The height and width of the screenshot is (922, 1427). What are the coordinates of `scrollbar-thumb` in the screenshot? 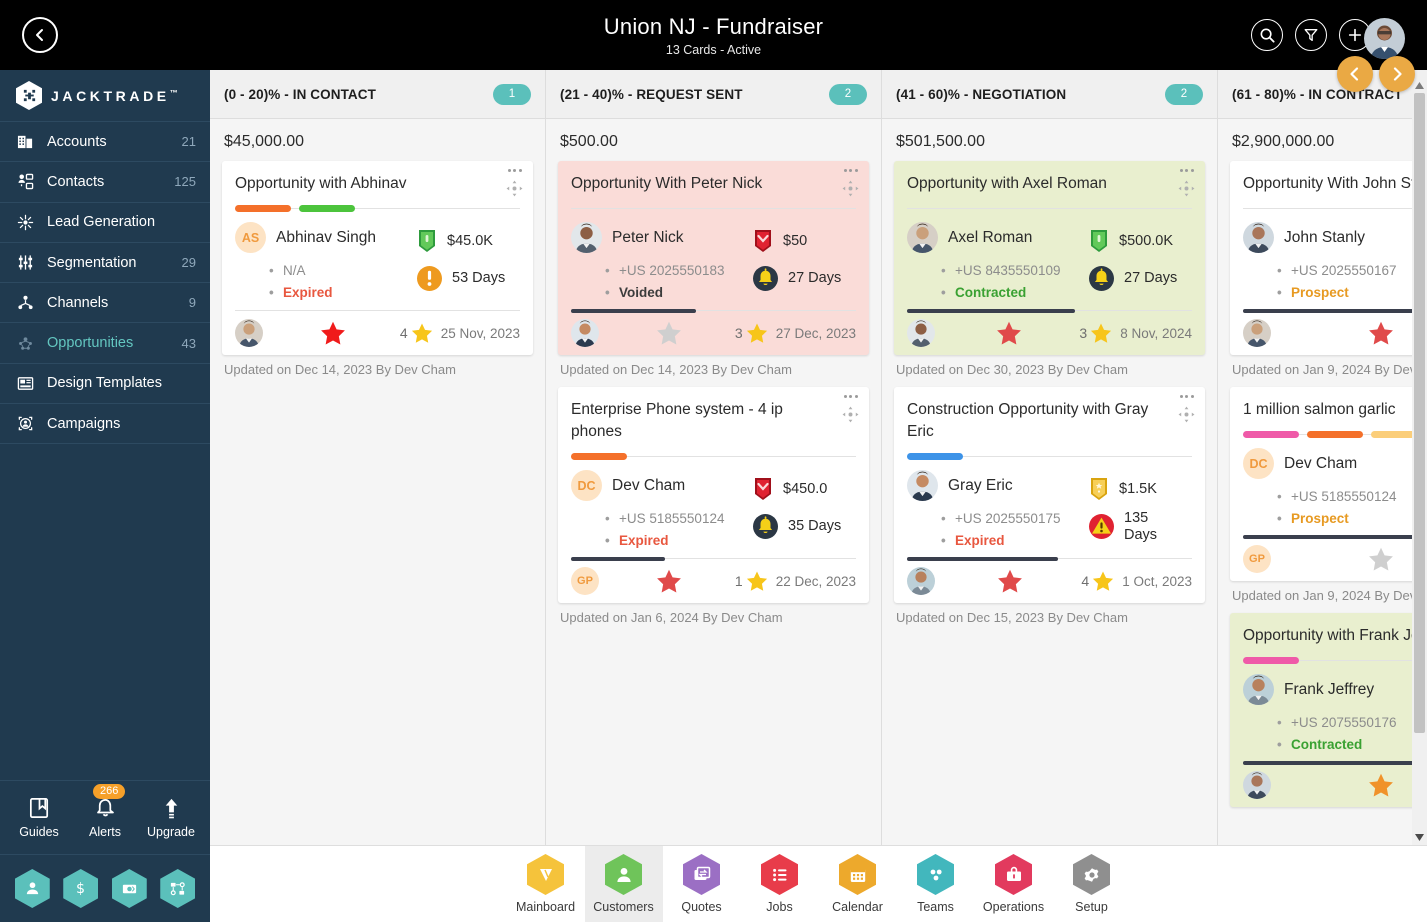 It's located at (1419, 413).